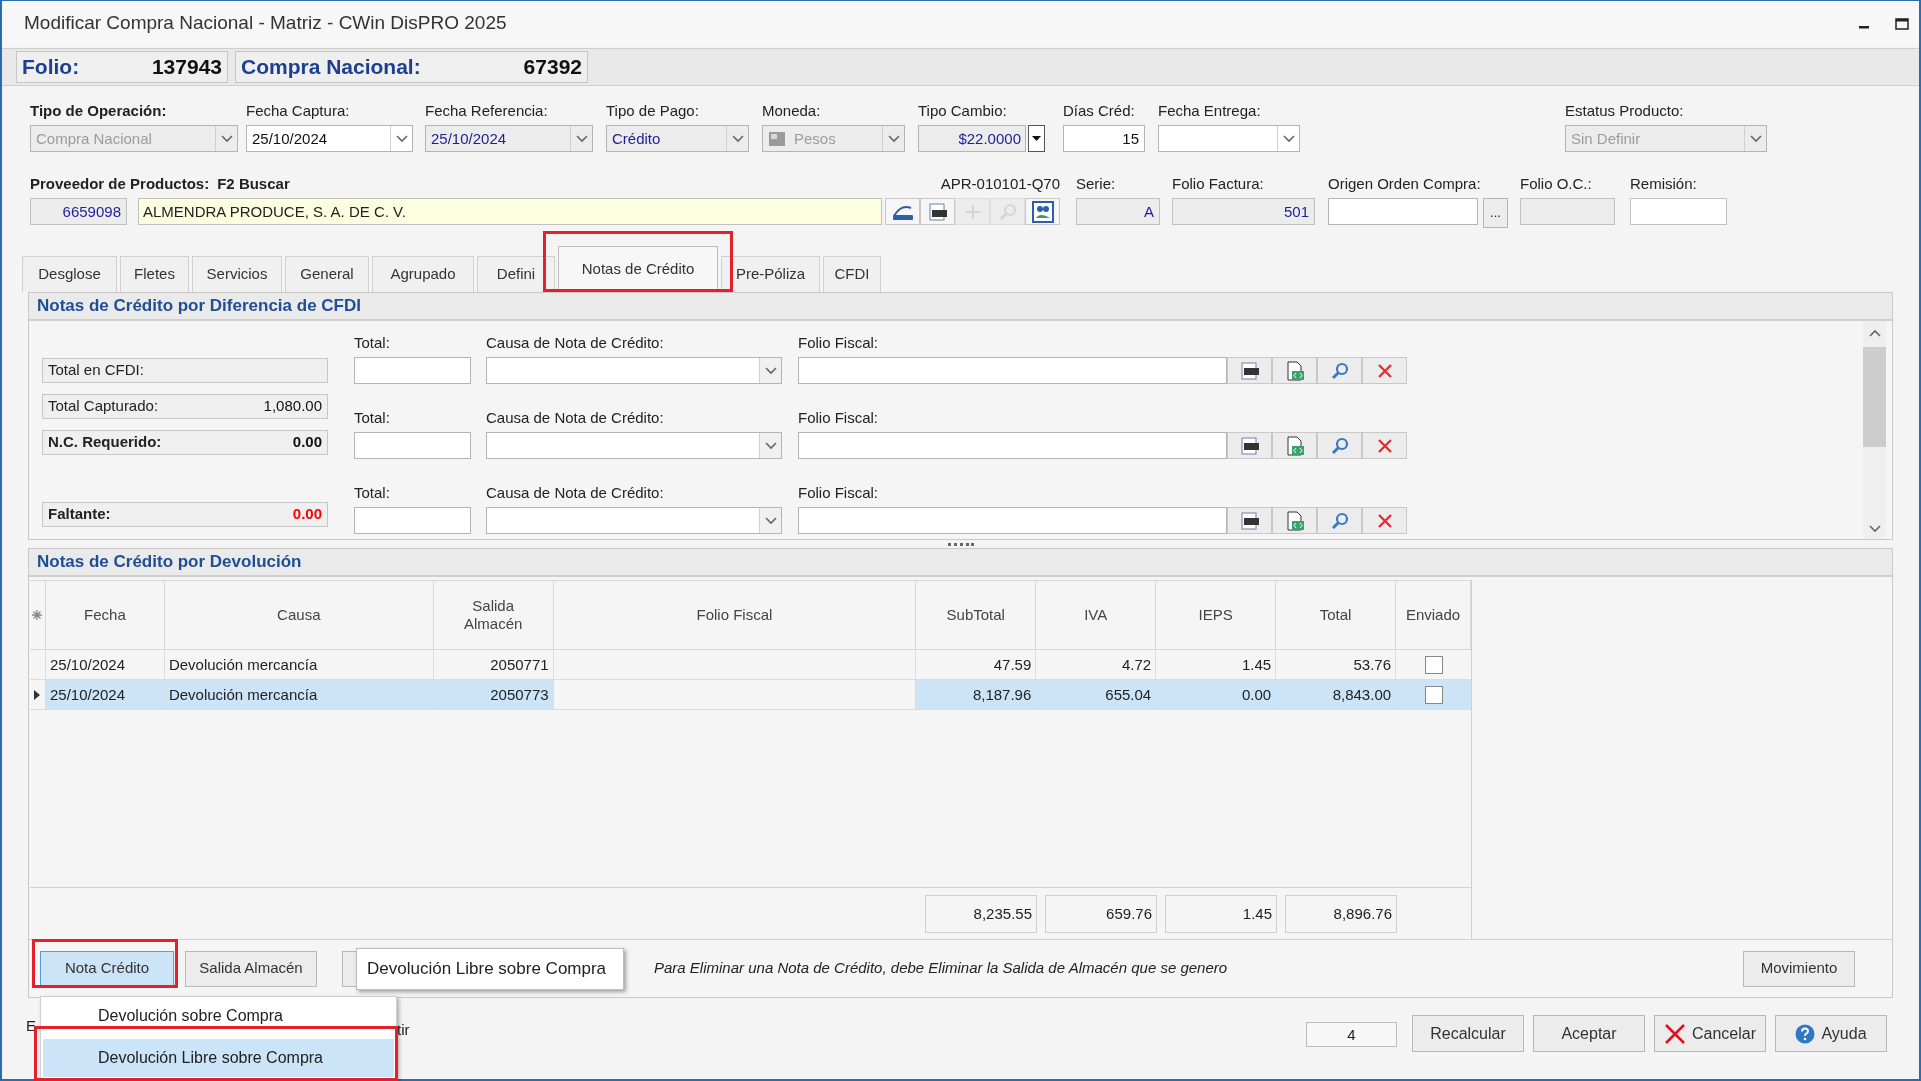  What do you see at coordinates (510, 211) in the screenshot?
I see `supplier-name-field: ALMENDRA PRODUCE, S. A. DE C. V.` at bounding box center [510, 211].